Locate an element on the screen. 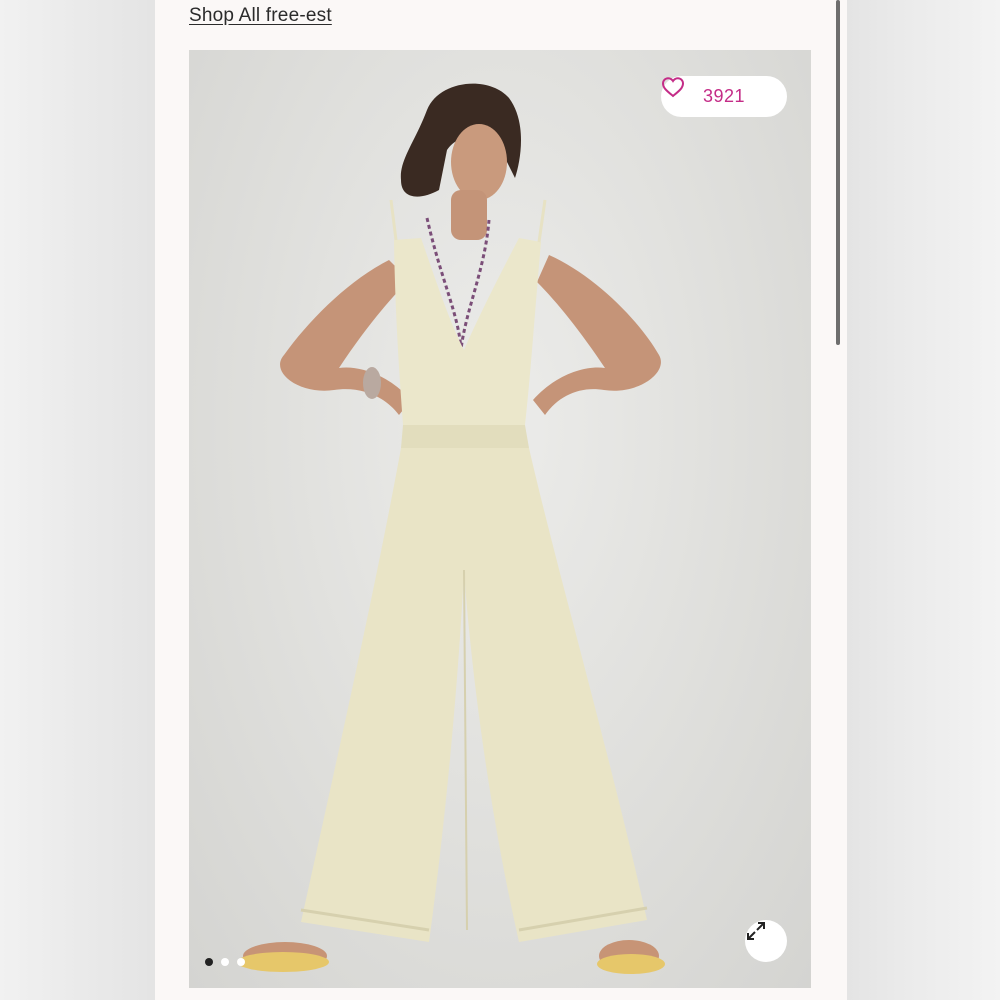 This screenshot has width=1000, height=1000. carousel-dots is located at coordinates (225, 962).